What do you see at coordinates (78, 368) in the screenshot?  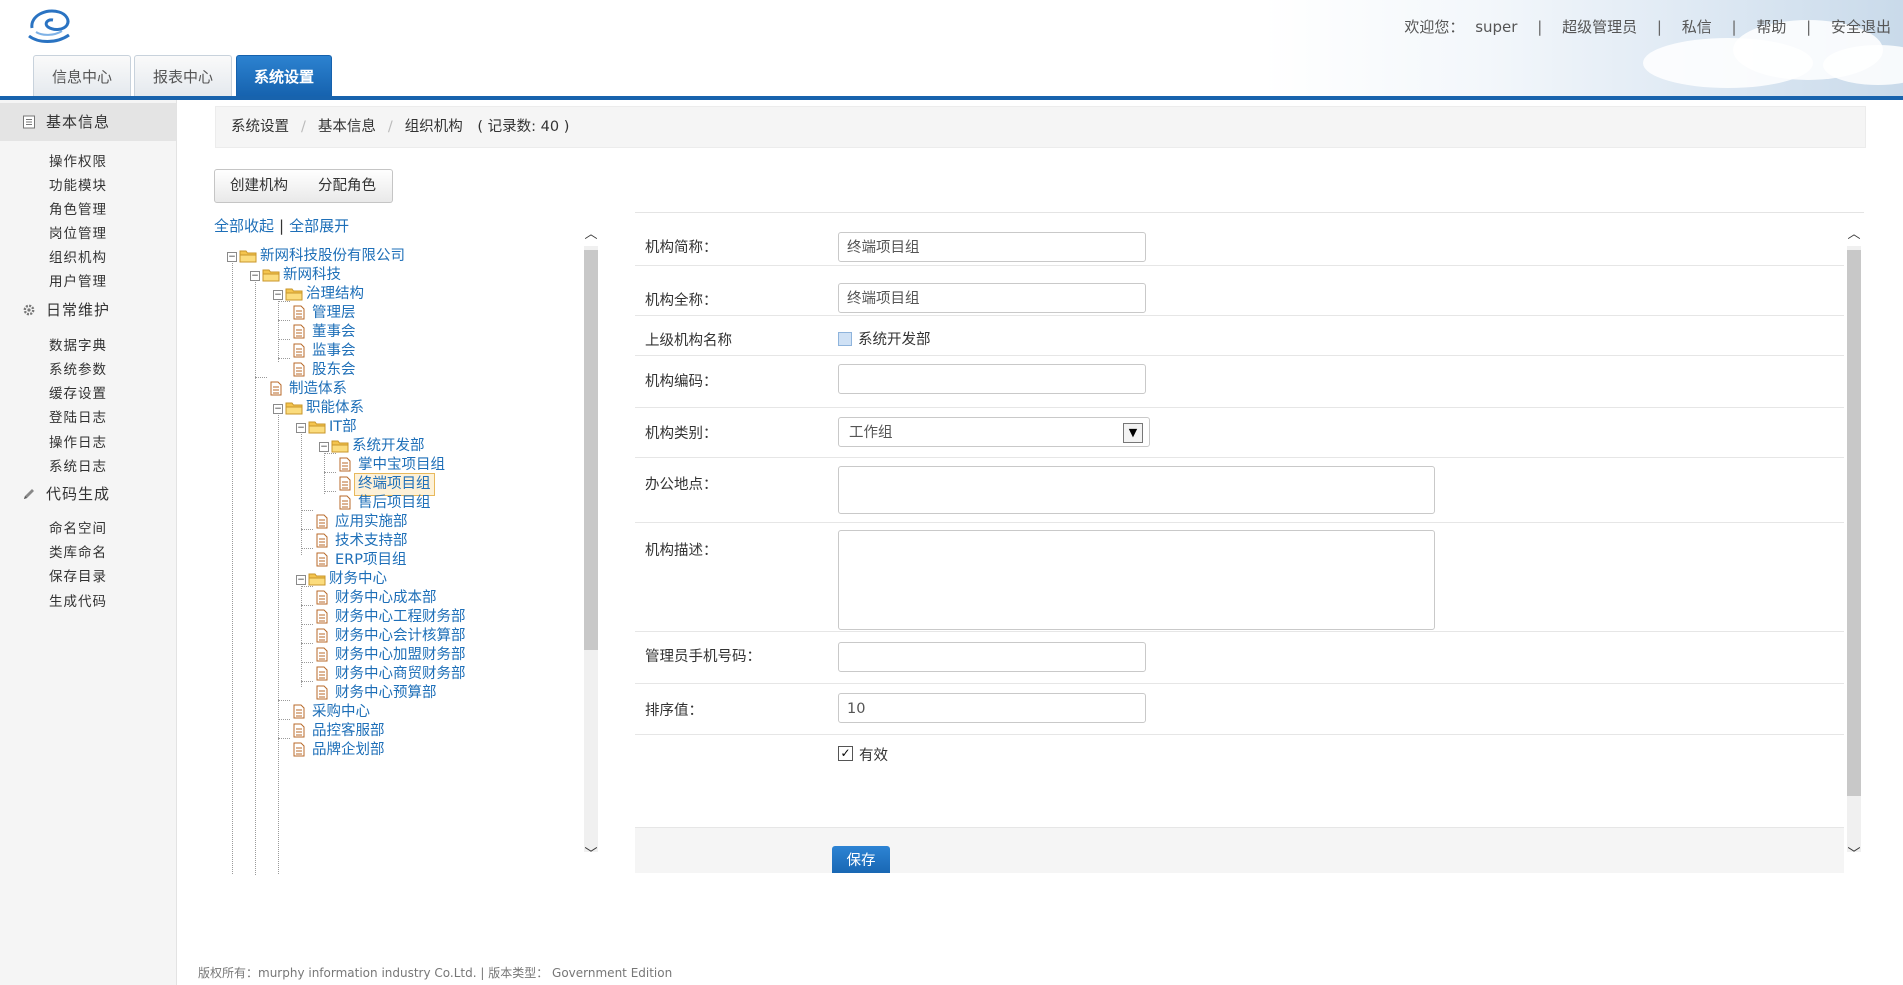 I see `sidebar-item-system-params: 系统参数` at bounding box center [78, 368].